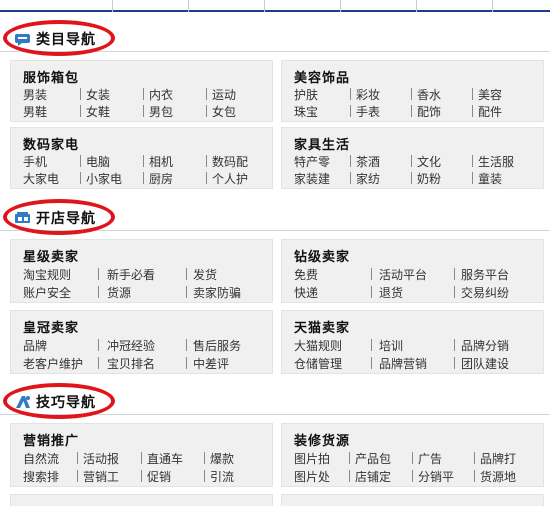 This screenshot has width=550, height=506. I want to click on nav-link: 账户安全, so click(47, 292).